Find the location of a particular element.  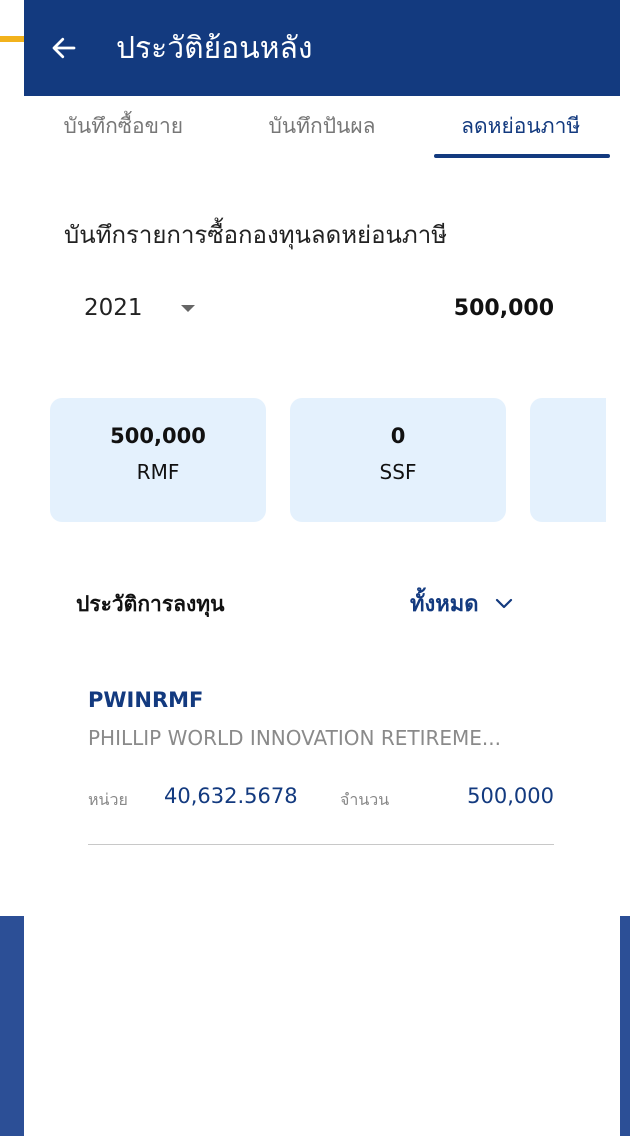

background-block-left is located at coordinates (12, 1026).